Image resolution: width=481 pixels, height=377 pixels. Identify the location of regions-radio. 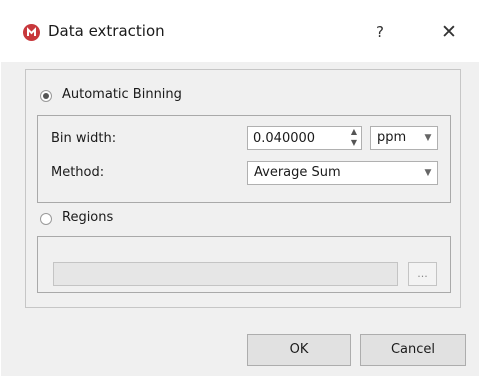
(46, 219).